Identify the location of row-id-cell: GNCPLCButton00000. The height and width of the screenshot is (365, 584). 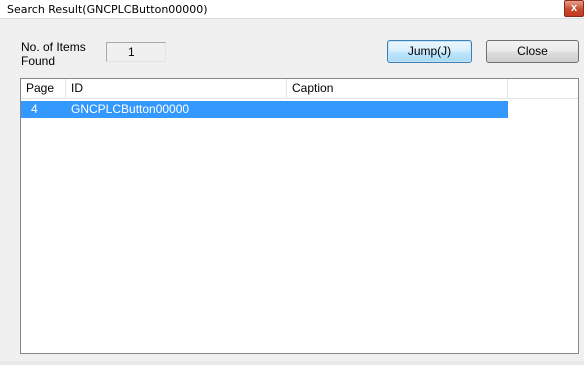
(130, 109).